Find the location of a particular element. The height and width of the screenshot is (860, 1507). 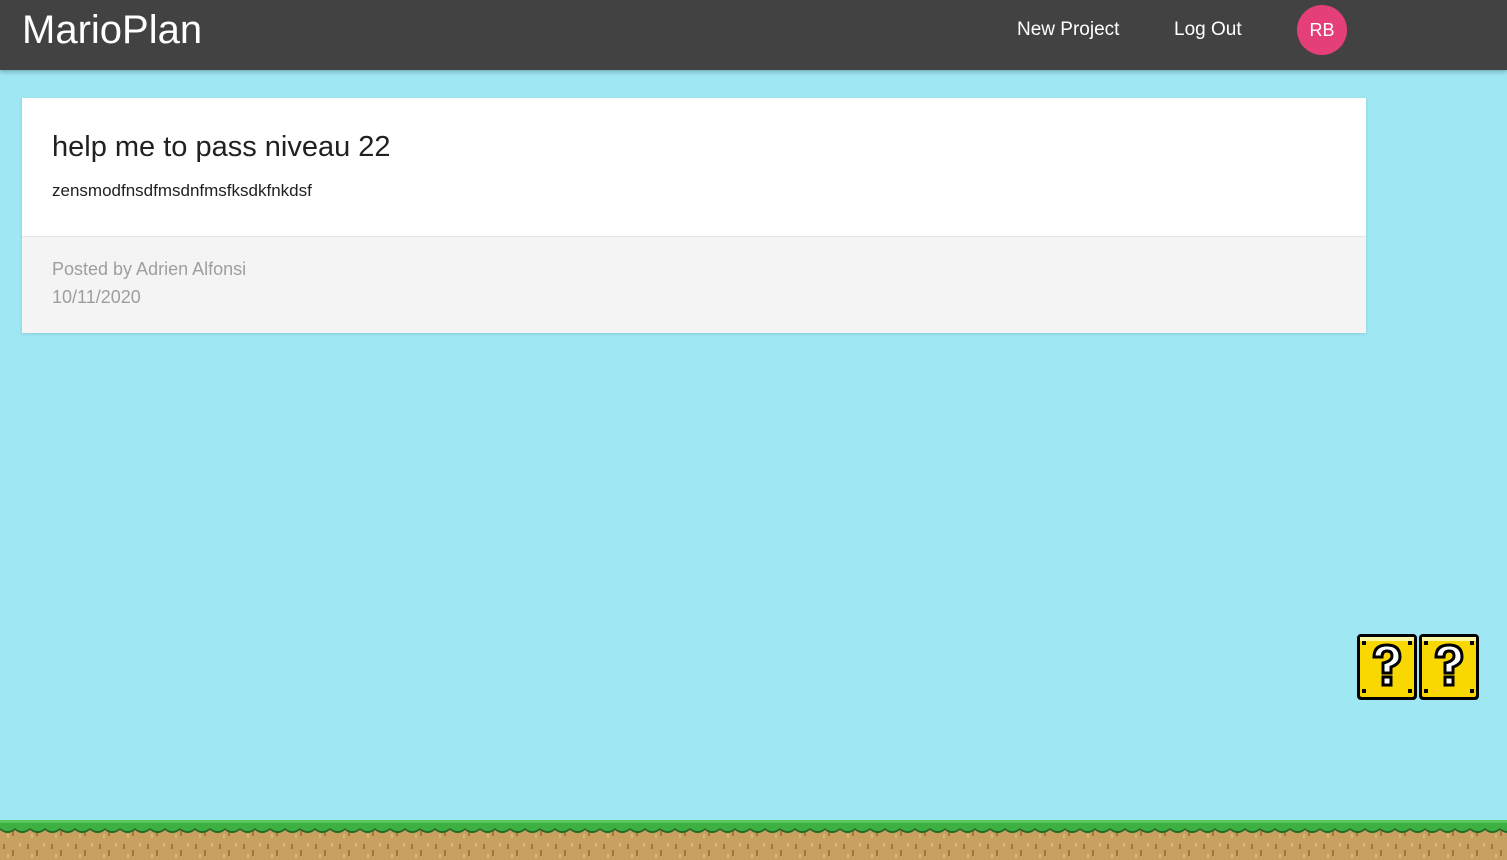

question-blocks is located at coordinates (1418, 667).